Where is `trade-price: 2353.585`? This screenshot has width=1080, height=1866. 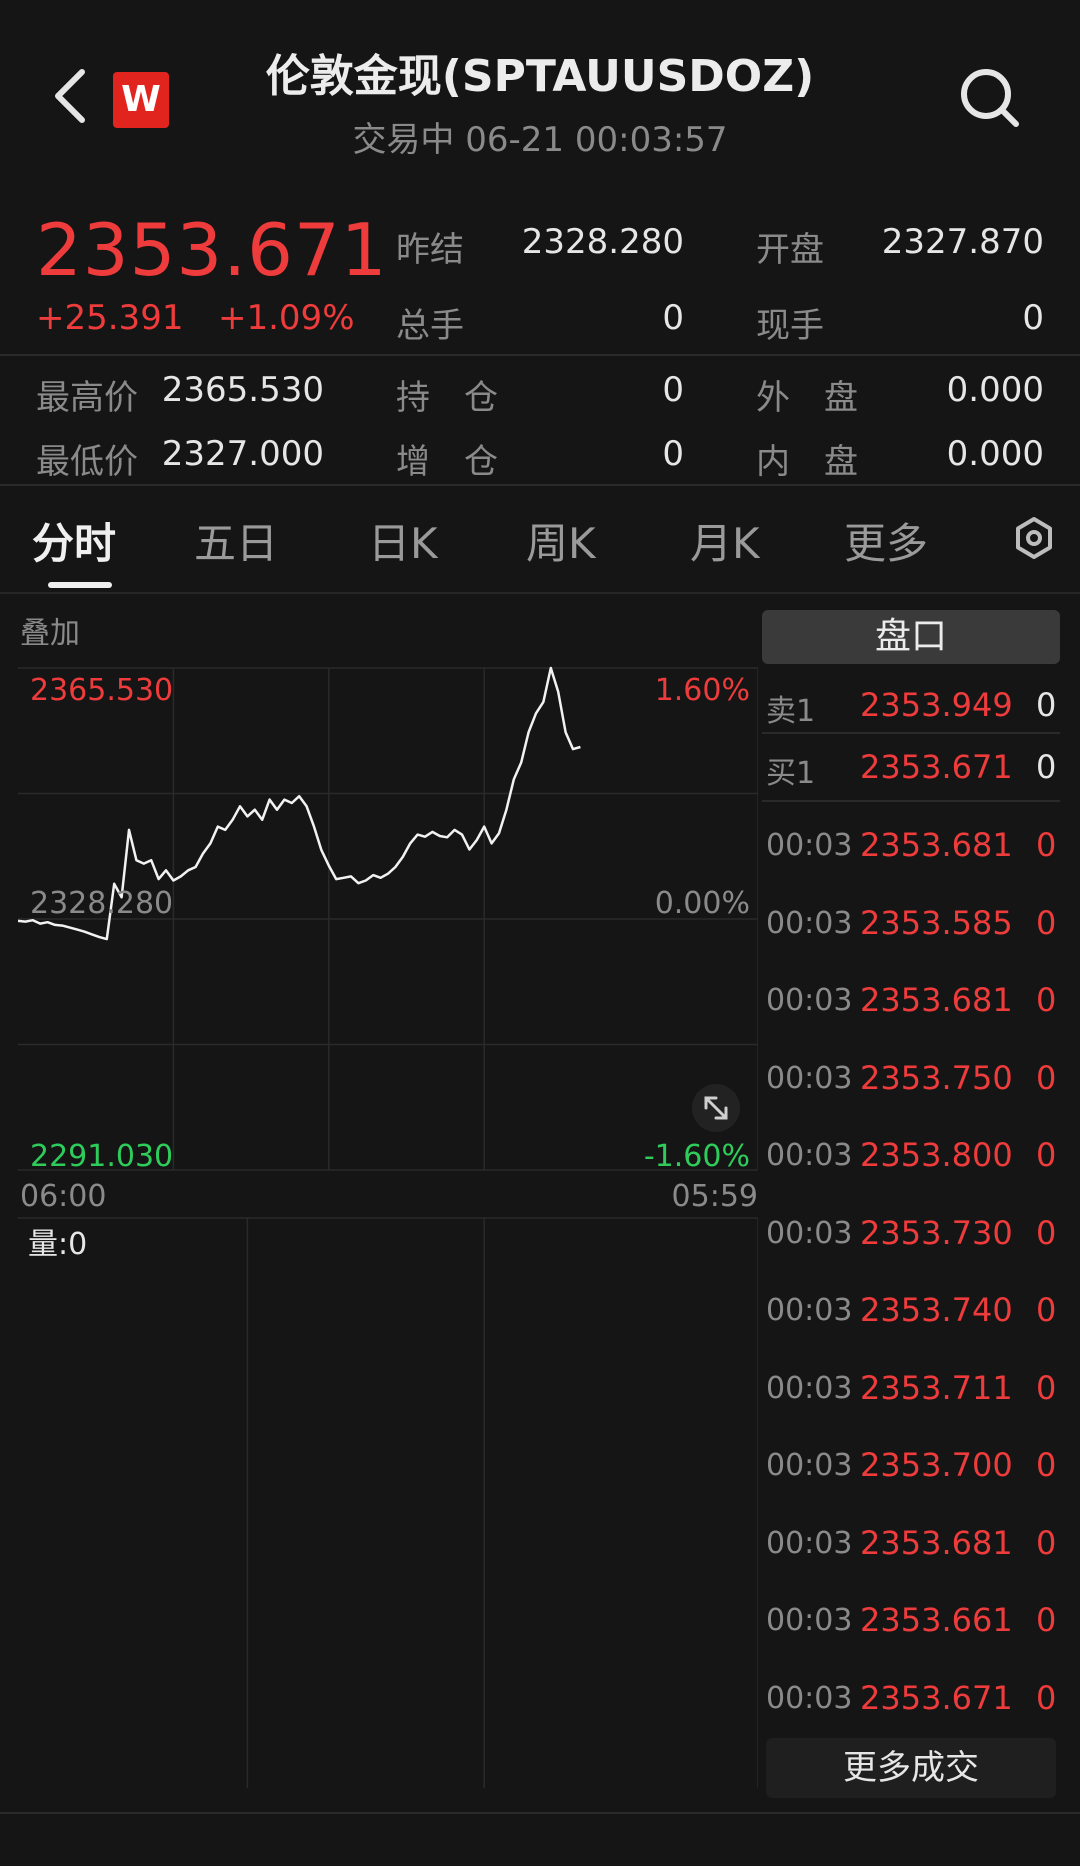 trade-price: 2353.585 is located at coordinates (936, 922).